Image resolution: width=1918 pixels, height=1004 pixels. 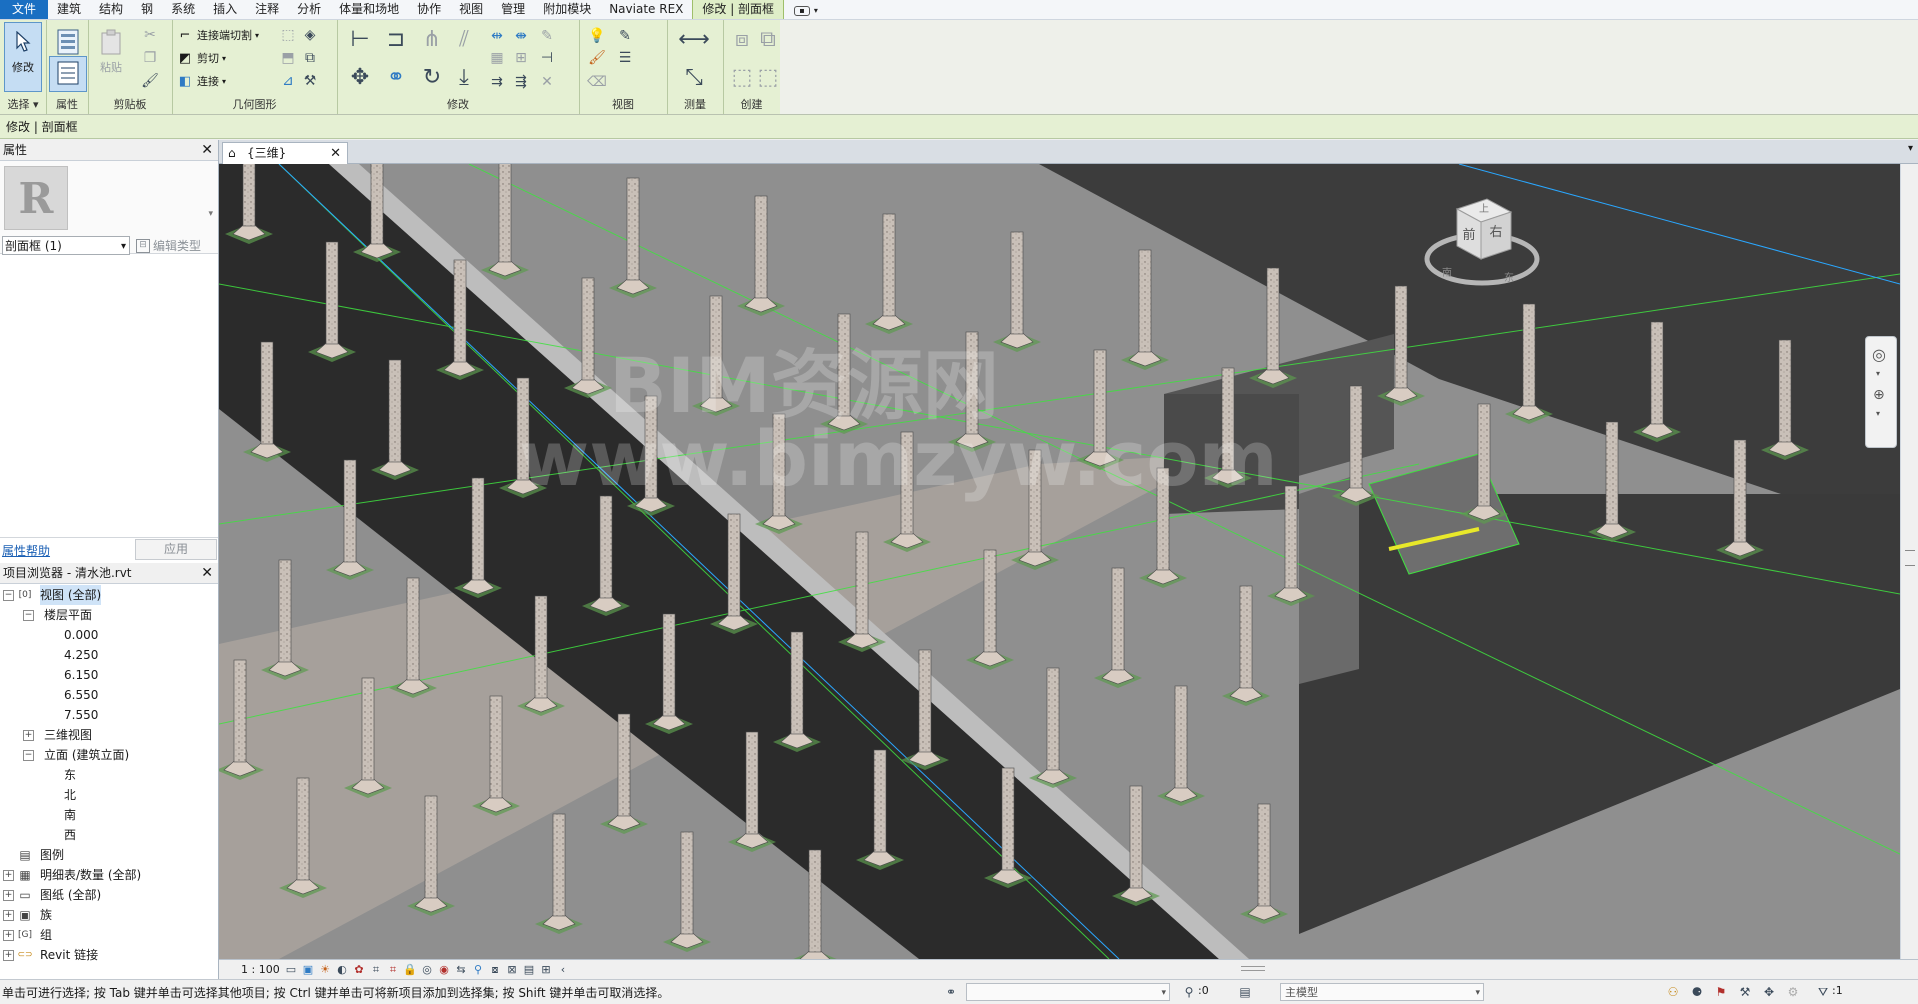 I want to click on tree-item-groups: + [G] 组, so click(x=109, y=935).